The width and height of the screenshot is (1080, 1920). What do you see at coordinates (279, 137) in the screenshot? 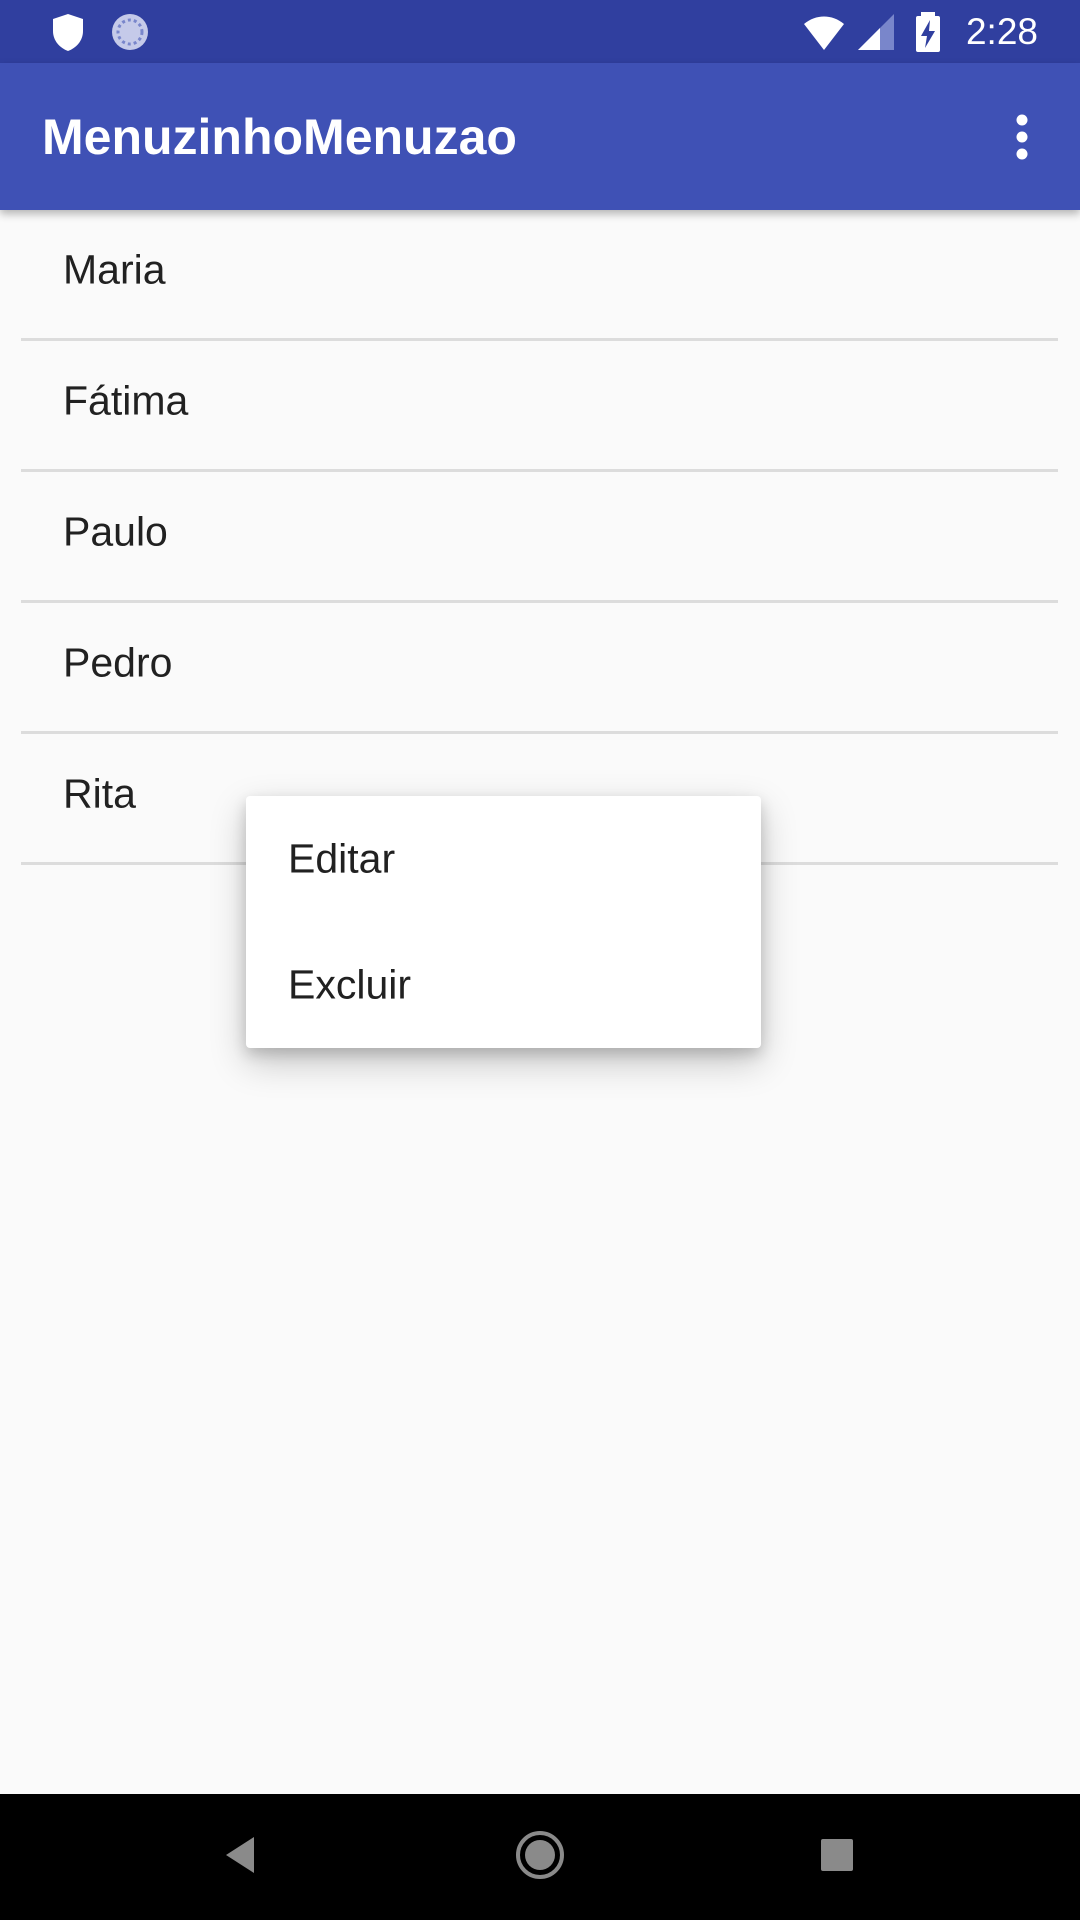
I see `app-title: MenuzinhoMenuzao` at bounding box center [279, 137].